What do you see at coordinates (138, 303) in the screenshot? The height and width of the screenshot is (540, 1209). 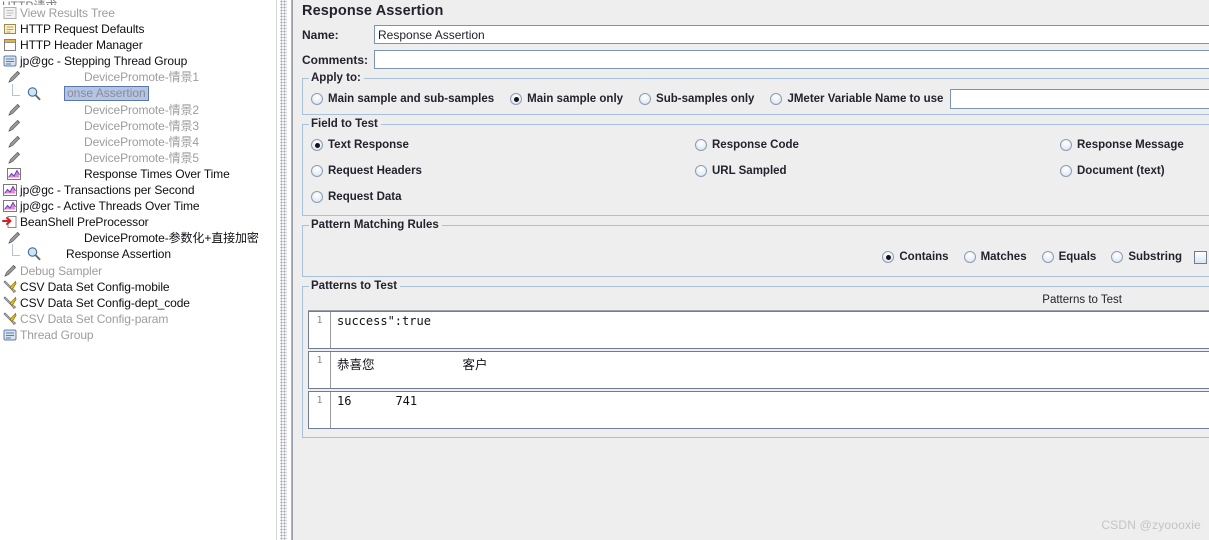 I see `tree-item-18: CSV Data Set Config-dept_code` at bounding box center [138, 303].